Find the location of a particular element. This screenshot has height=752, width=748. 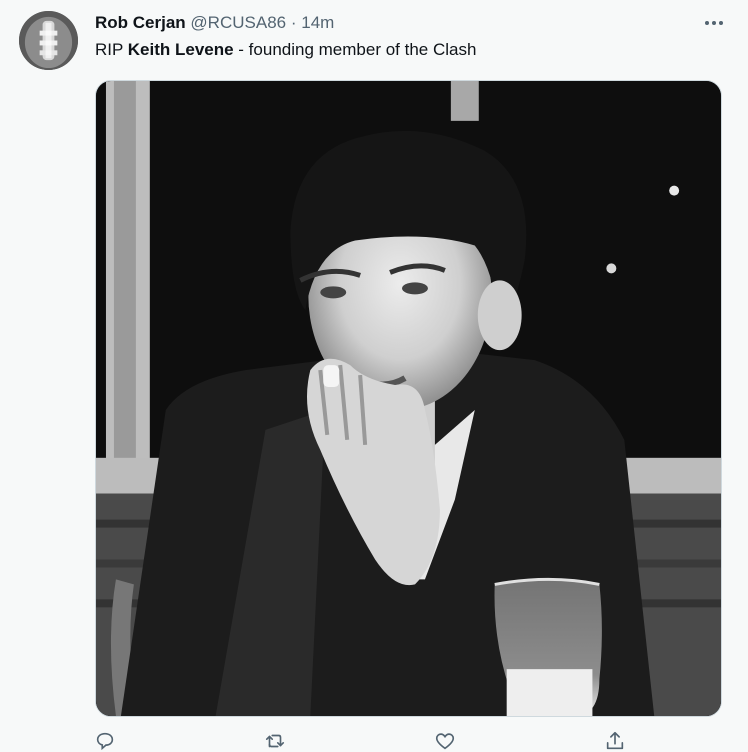

reply-icon is located at coordinates (105, 741).